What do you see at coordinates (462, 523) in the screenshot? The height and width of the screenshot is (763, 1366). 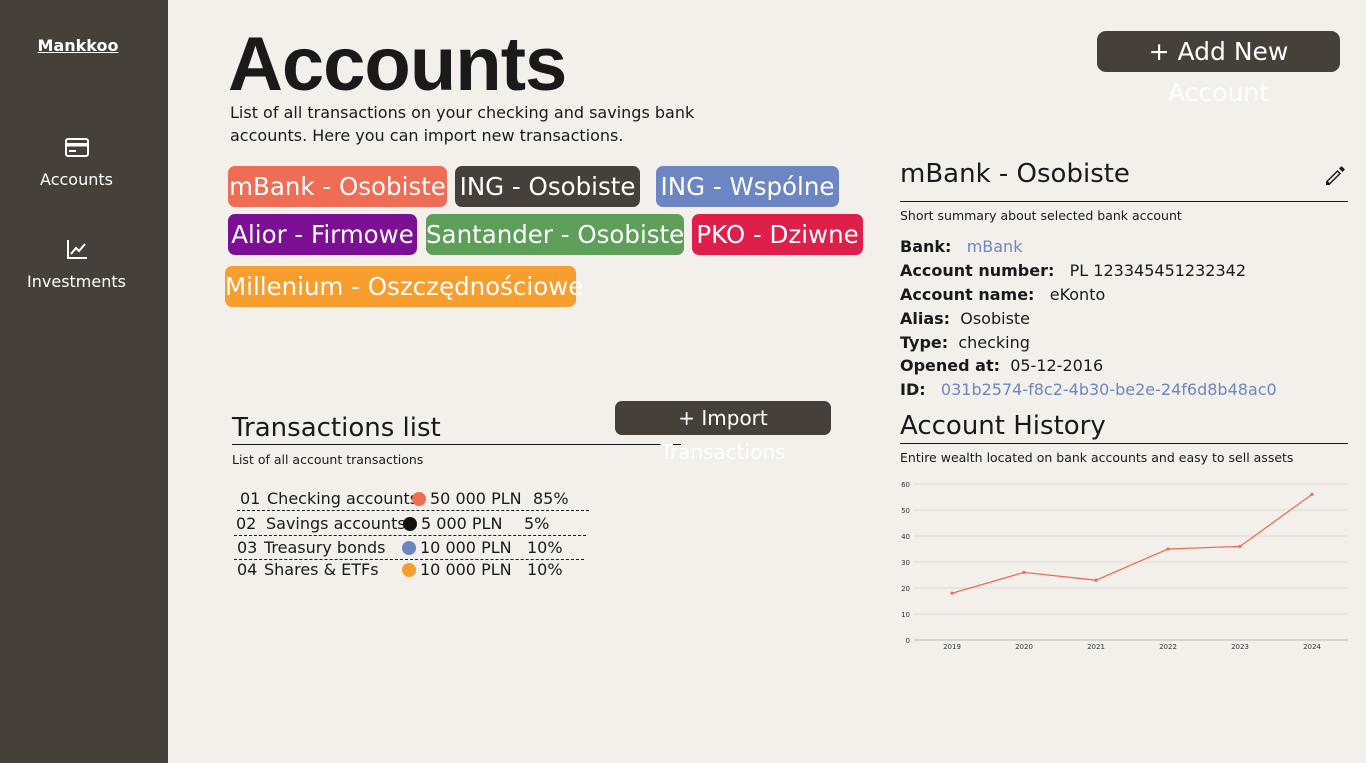 I see `row-amount: 5 000 PLN` at bounding box center [462, 523].